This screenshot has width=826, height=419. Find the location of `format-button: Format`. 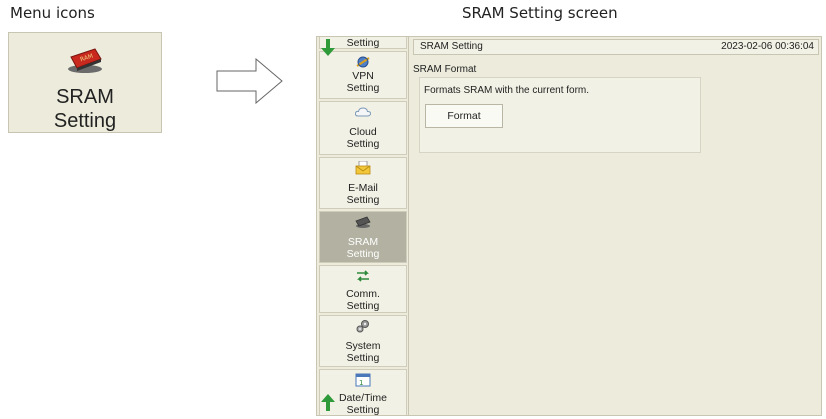

format-button: Format is located at coordinates (464, 116).